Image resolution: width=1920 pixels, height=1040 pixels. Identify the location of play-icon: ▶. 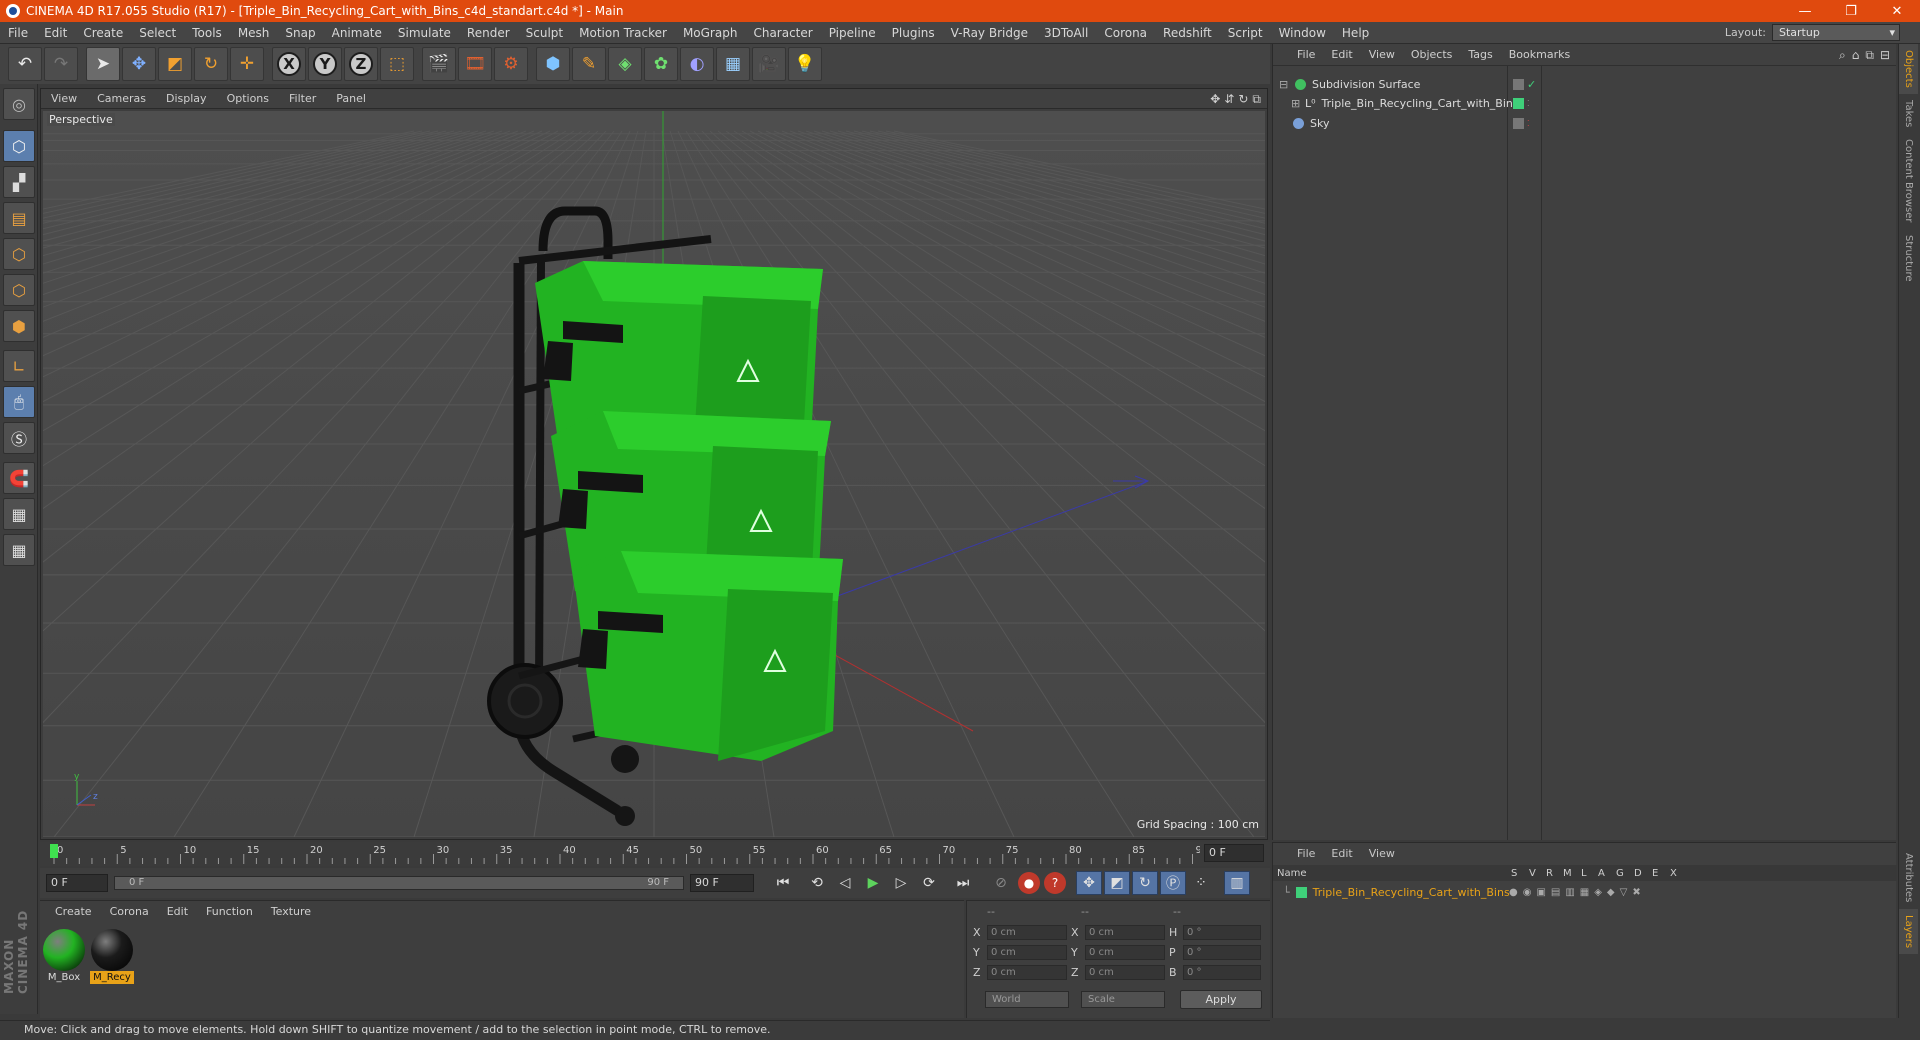
(873, 883).